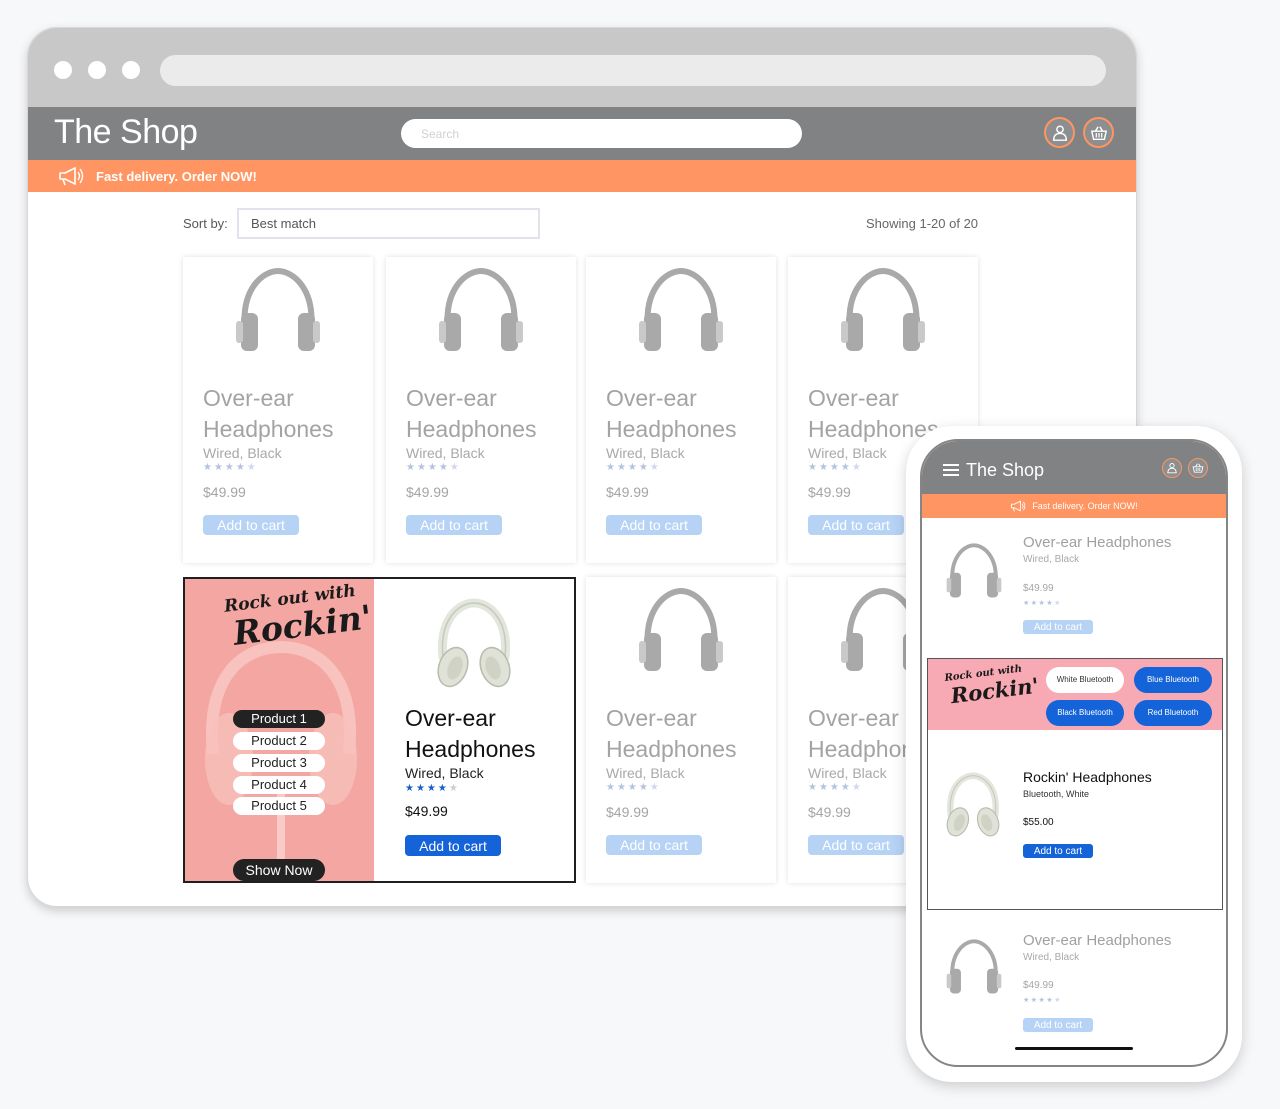  Describe the element at coordinates (97, 70) in the screenshot. I see `window-dot-minimize` at that location.